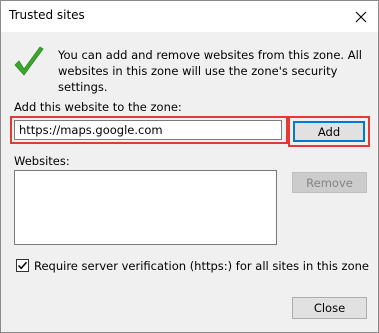 This screenshot has height=333, width=379. I want to click on websites-label: Websites:, so click(42, 161).